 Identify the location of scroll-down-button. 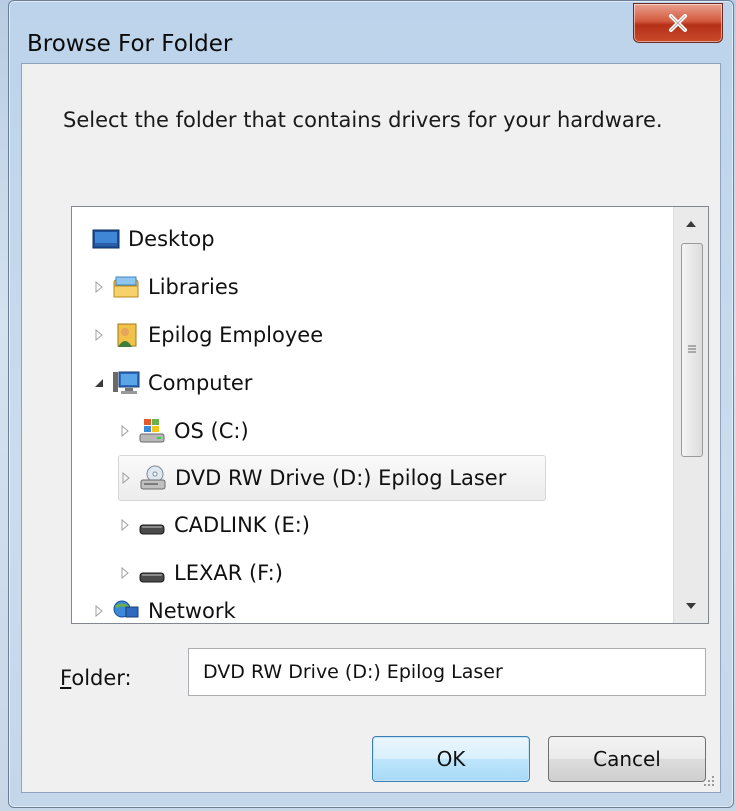
(691, 606).